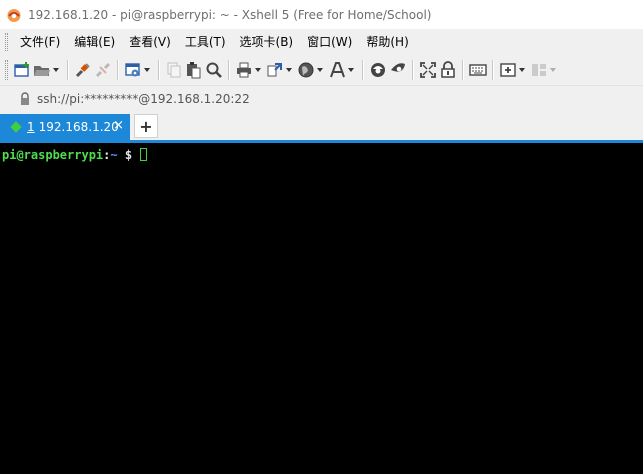  Describe the element at coordinates (114, 155) in the screenshot. I see `prompt-path: ~` at that location.